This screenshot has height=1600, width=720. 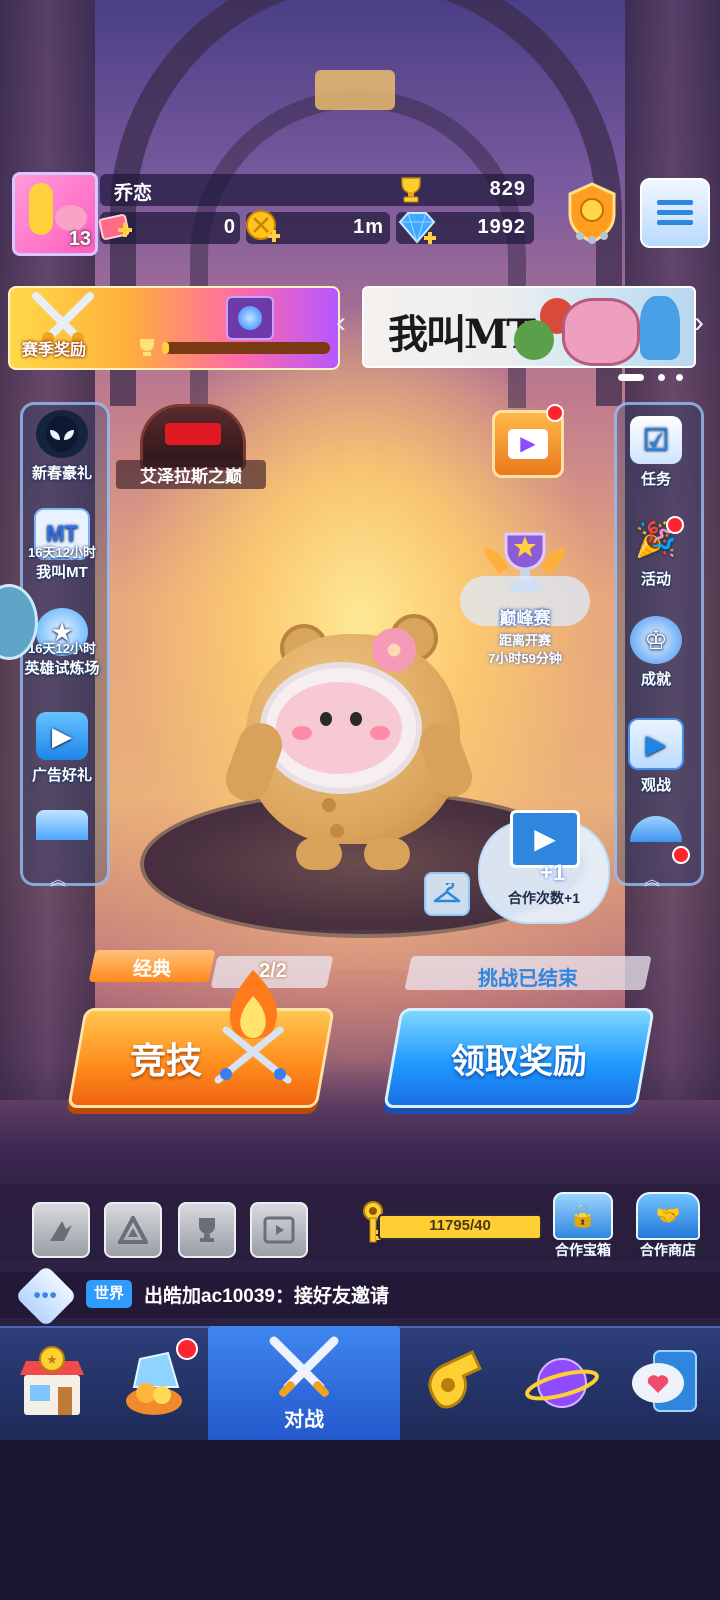 I want to click on left-panel-scroll-up: ︽, so click(x=58, y=878).